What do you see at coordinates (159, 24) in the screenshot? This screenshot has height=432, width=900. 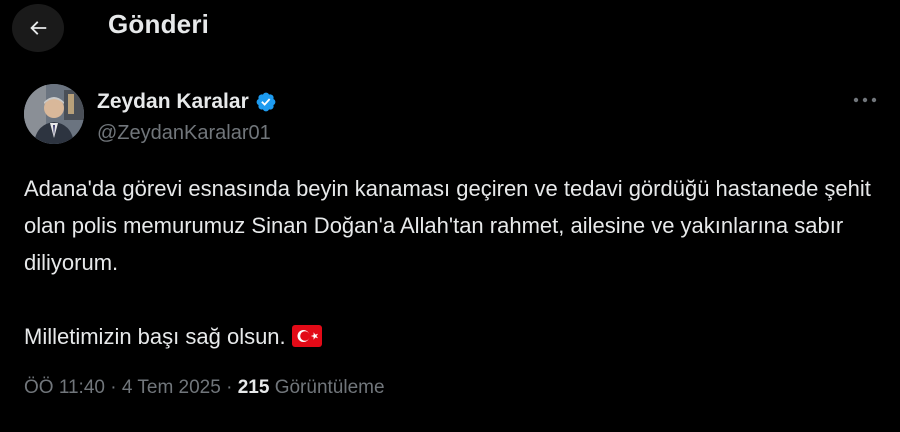 I see `page-title: Gönderi` at bounding box center [159, 24].